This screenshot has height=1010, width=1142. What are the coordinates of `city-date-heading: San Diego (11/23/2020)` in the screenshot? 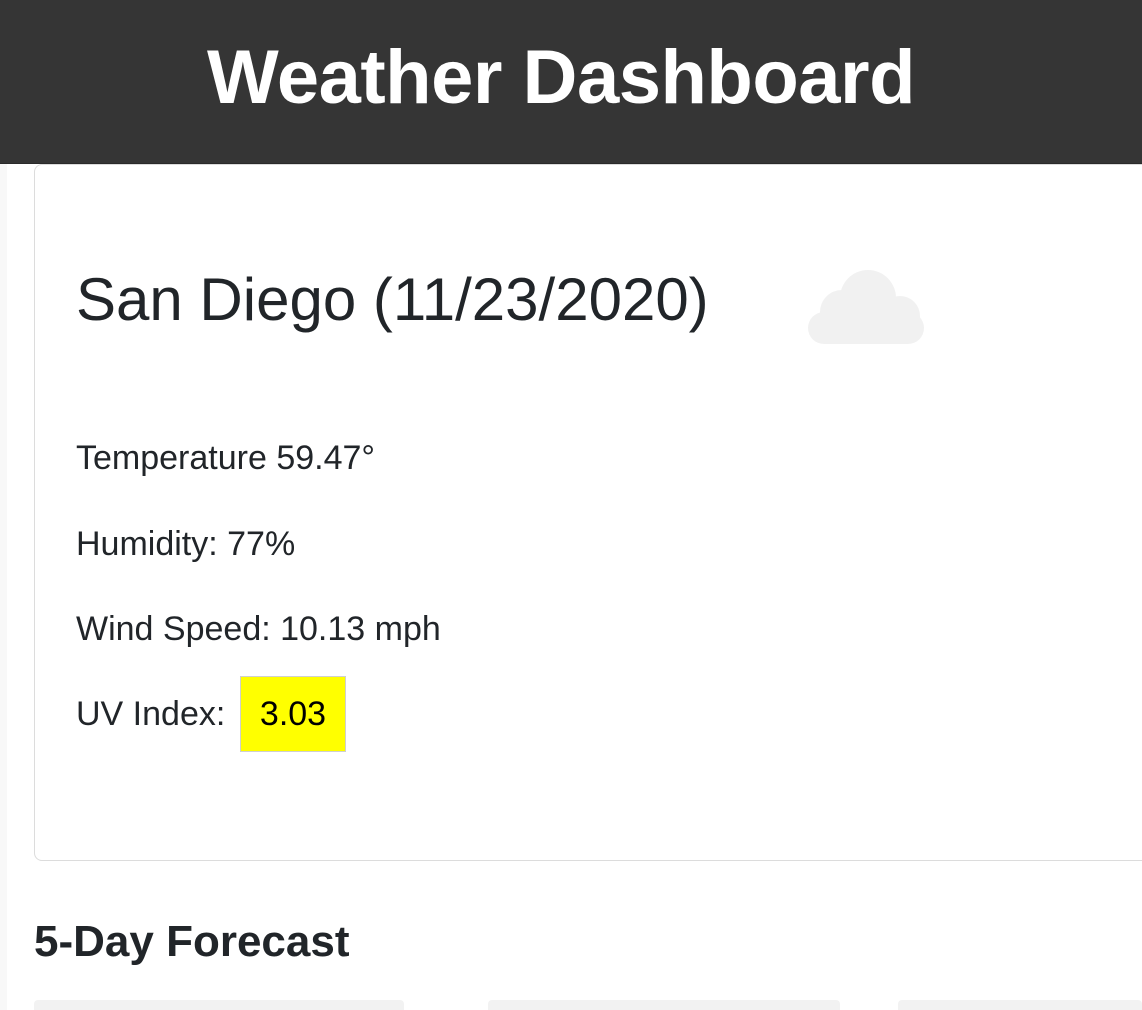 It's located at (392, 299).